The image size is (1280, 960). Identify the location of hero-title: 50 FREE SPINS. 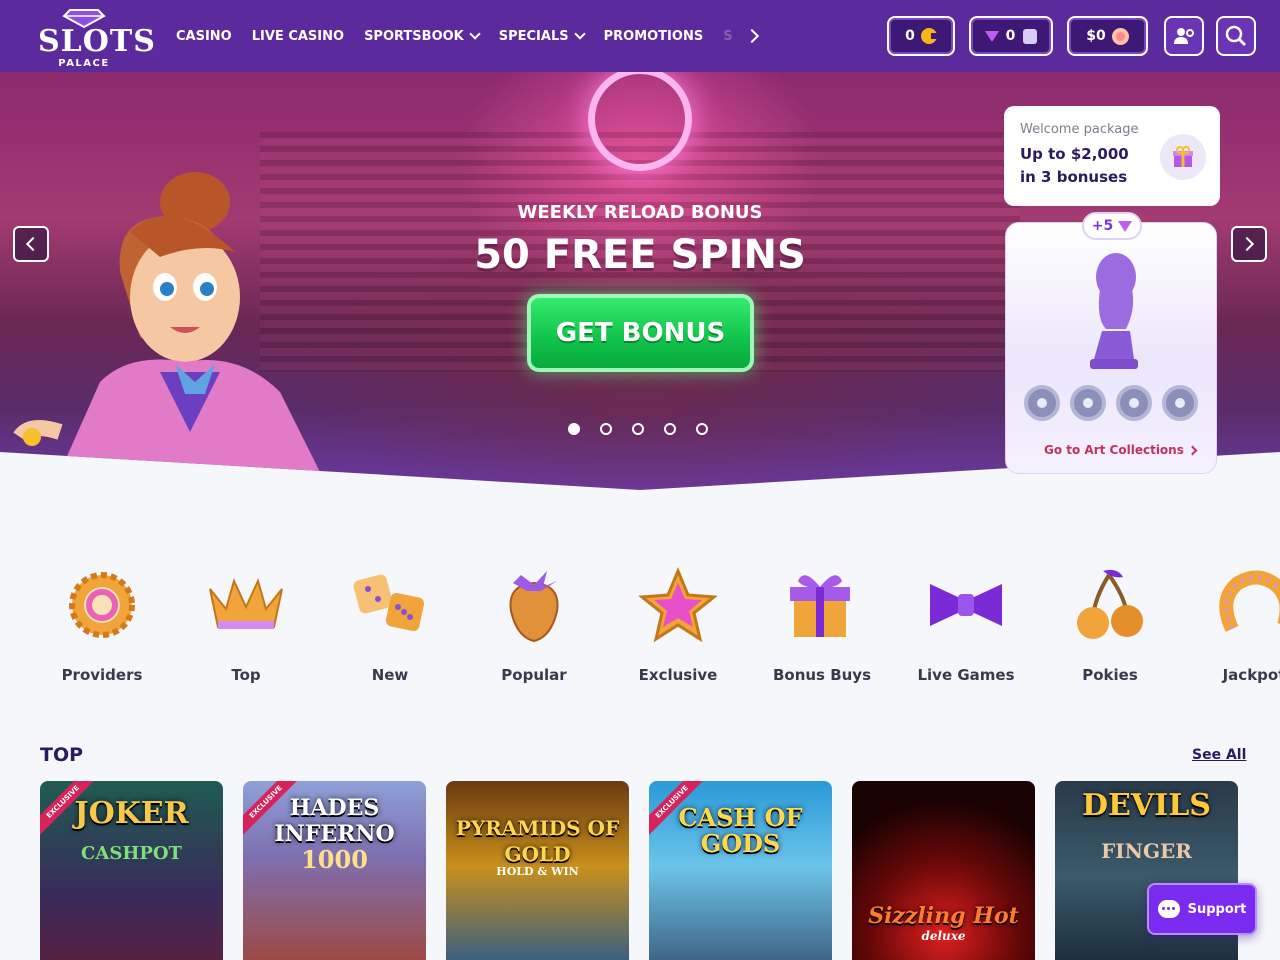
(640, 255).